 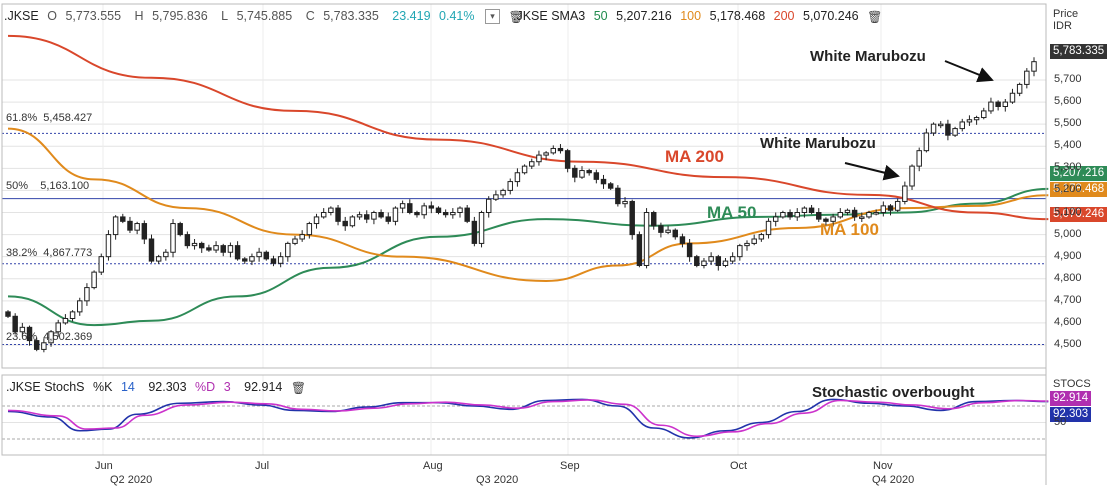 I want to click on symbol-label: .JKSE, so click(x=21, y=16).